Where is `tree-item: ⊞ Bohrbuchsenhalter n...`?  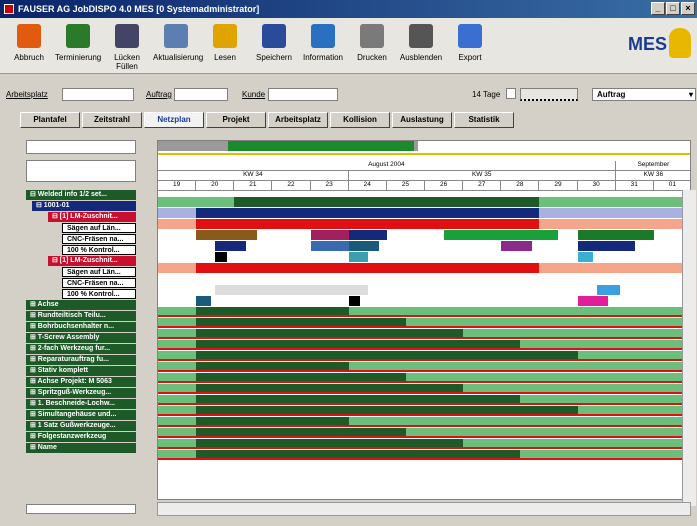 tree-item: ⊞ Bohrbuchsenhalter n... is located at coordinates (81, 327).